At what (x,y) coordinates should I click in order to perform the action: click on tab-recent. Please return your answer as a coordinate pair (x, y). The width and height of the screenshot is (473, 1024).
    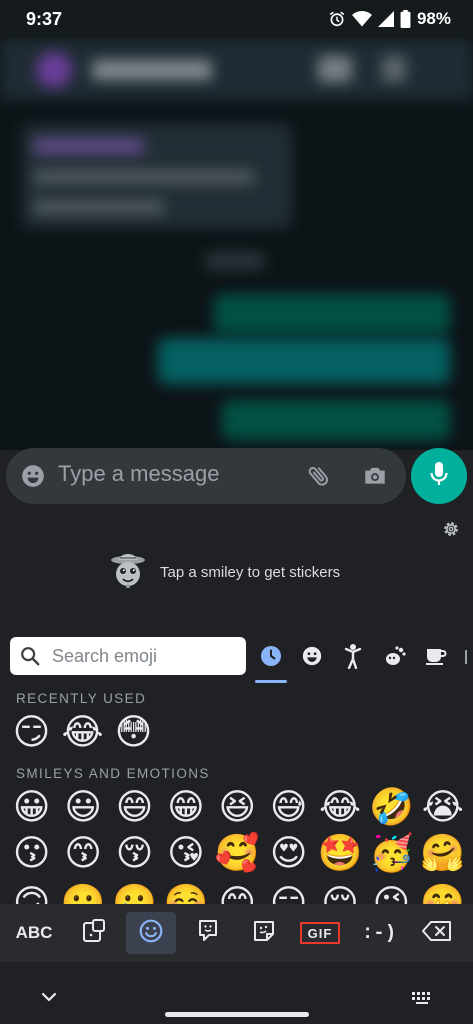
    Looking at the image, I should click on (271, 658).